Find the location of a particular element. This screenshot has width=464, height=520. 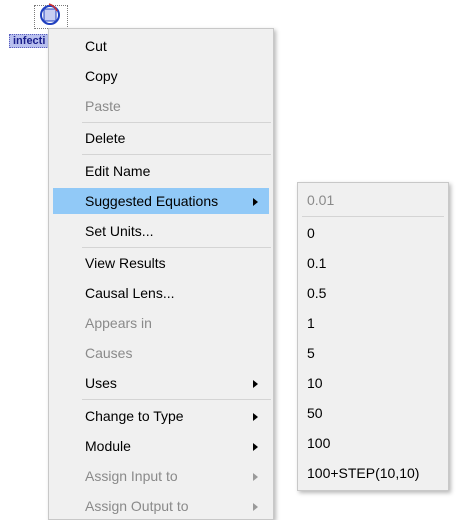

submenu-item-label: 100 is located at coordinates (319, 443).